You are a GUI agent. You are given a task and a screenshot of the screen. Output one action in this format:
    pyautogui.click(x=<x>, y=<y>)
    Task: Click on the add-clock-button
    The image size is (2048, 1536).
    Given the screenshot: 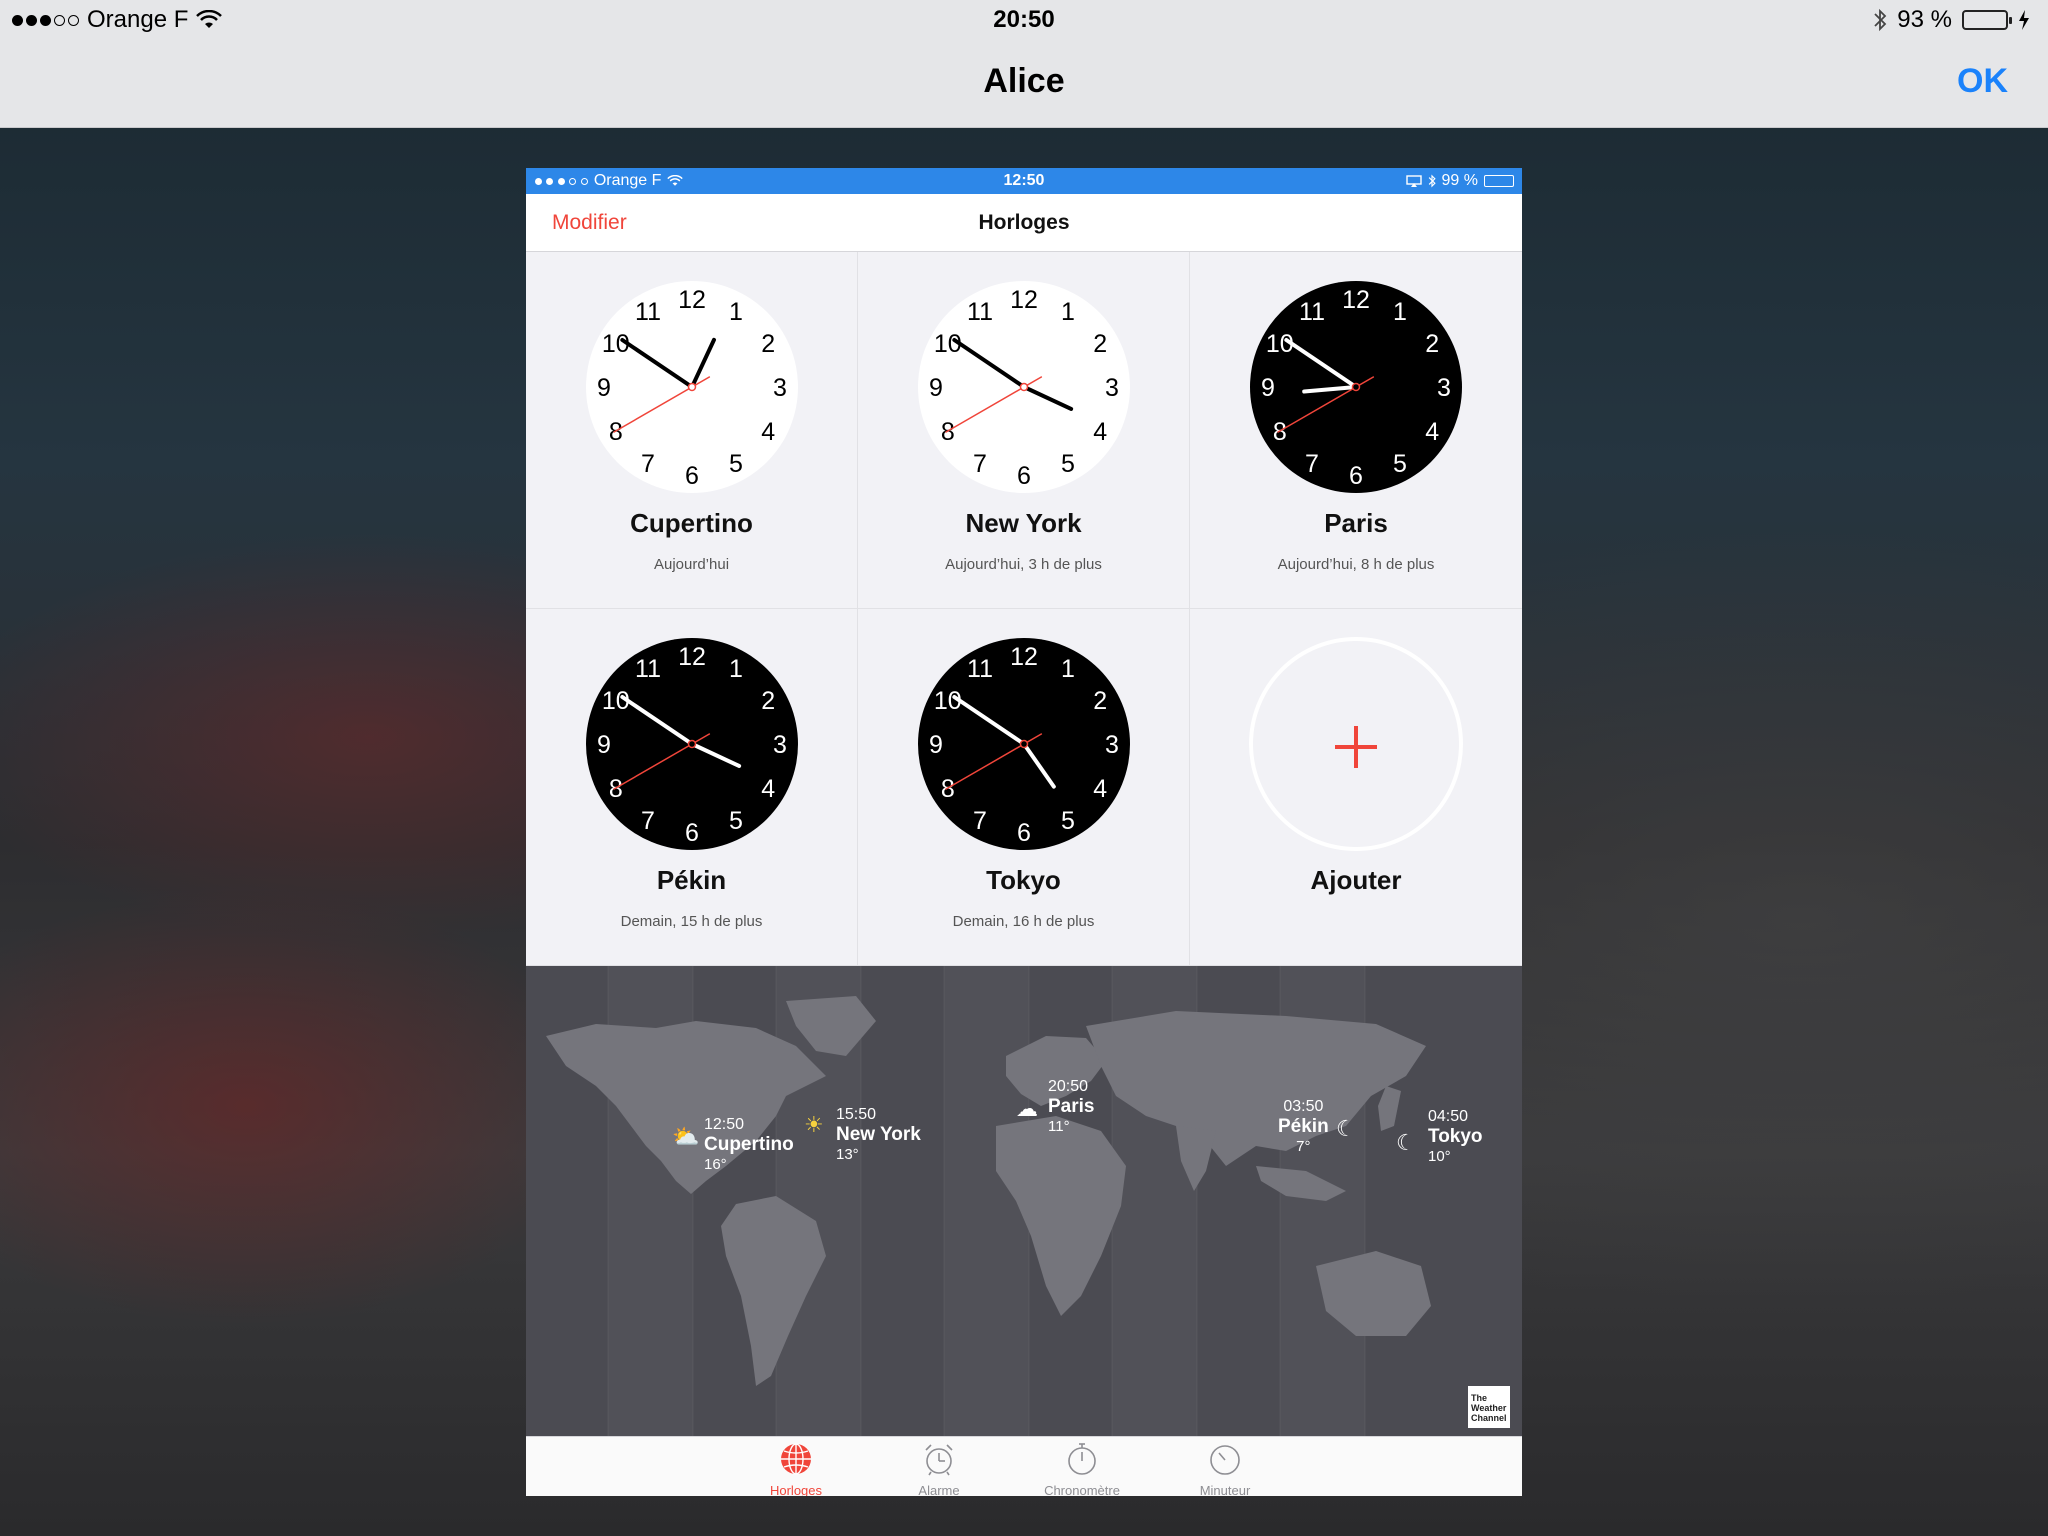 What is the action you would take?
    pyautogui.click(x=1356, y=744)
    